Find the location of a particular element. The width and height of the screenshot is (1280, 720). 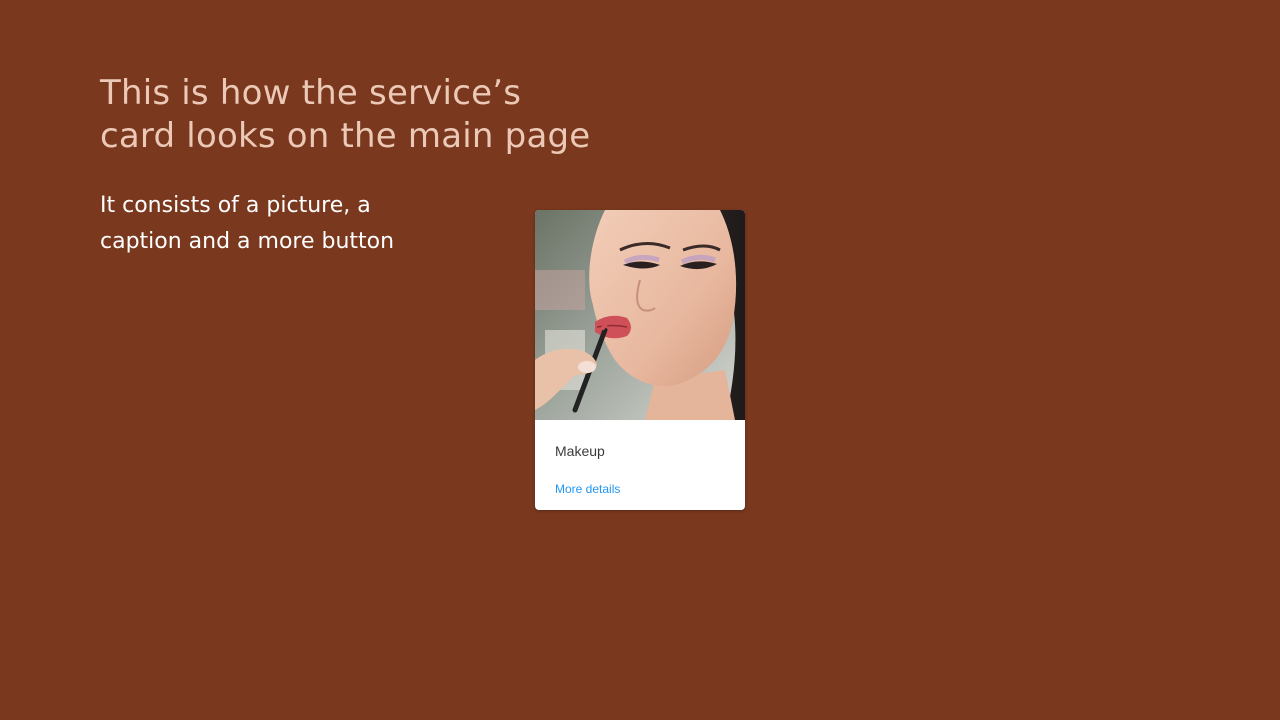

slide-title-line-2: card looks on the main page is located at coordinates (345, 136).